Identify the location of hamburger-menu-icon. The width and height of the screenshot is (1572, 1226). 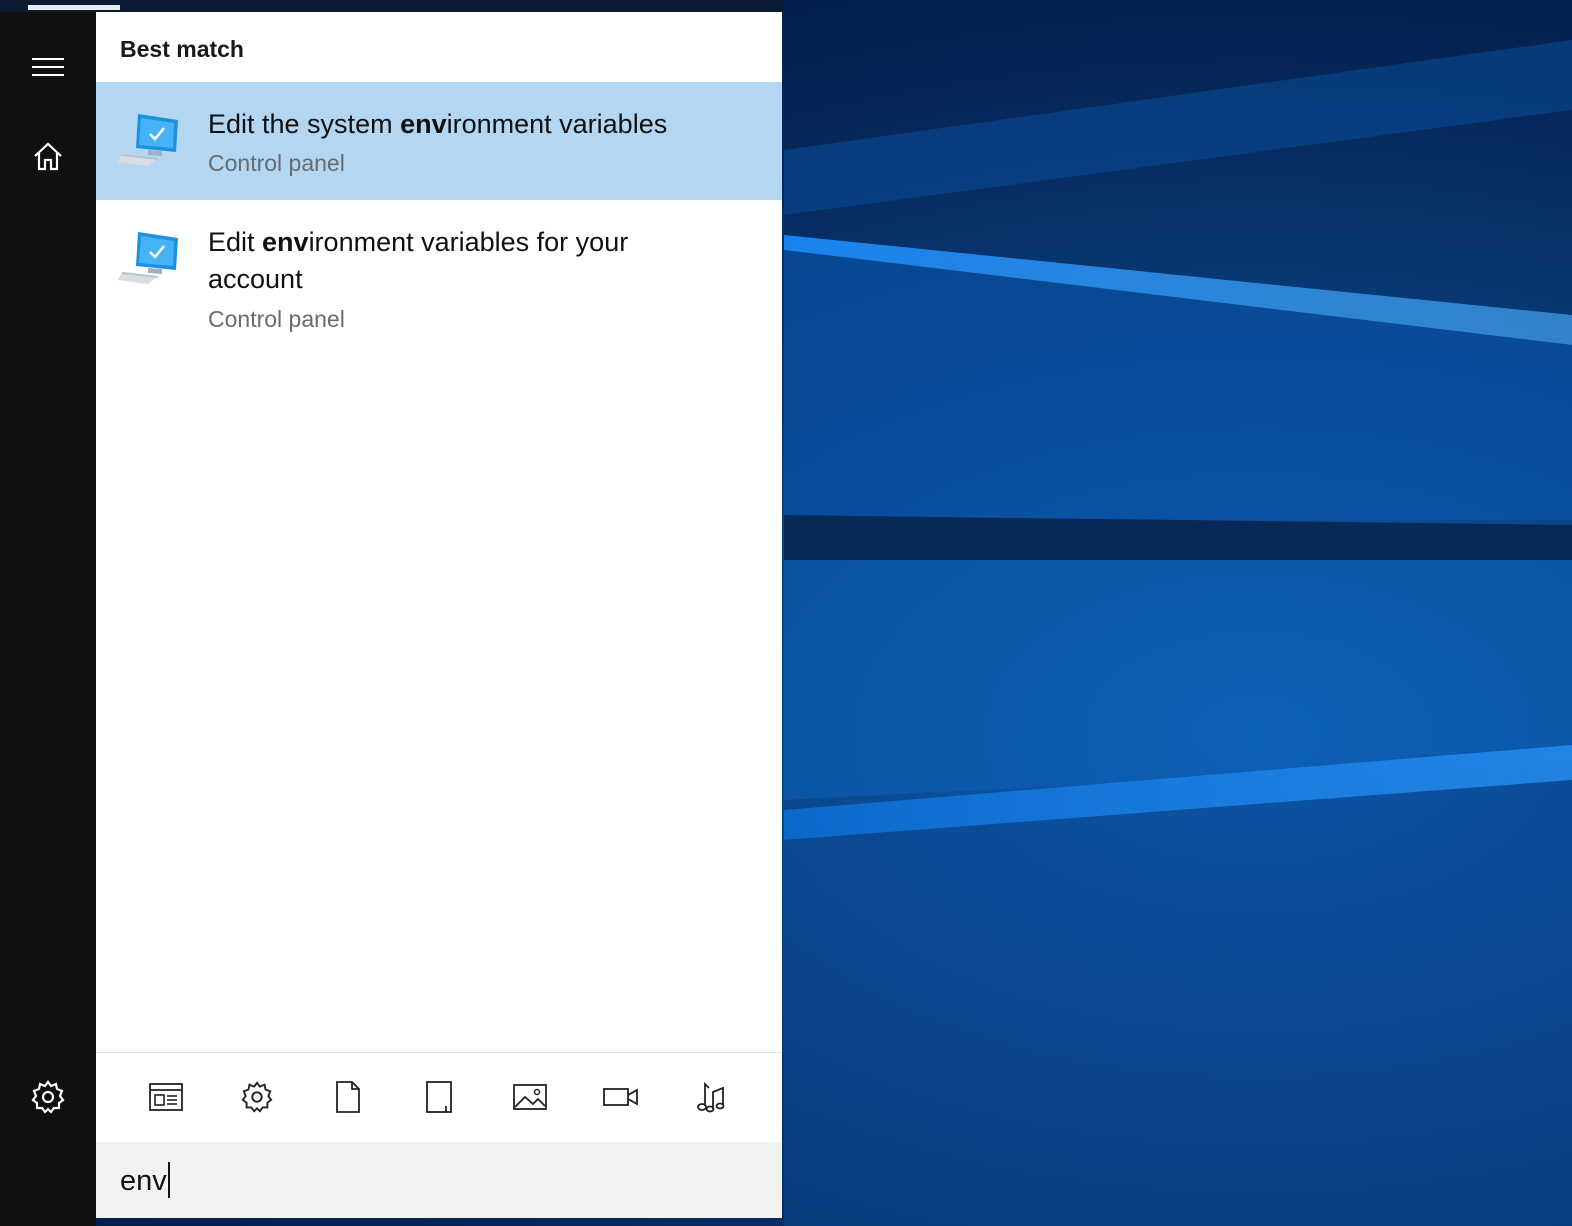
(48, 67).